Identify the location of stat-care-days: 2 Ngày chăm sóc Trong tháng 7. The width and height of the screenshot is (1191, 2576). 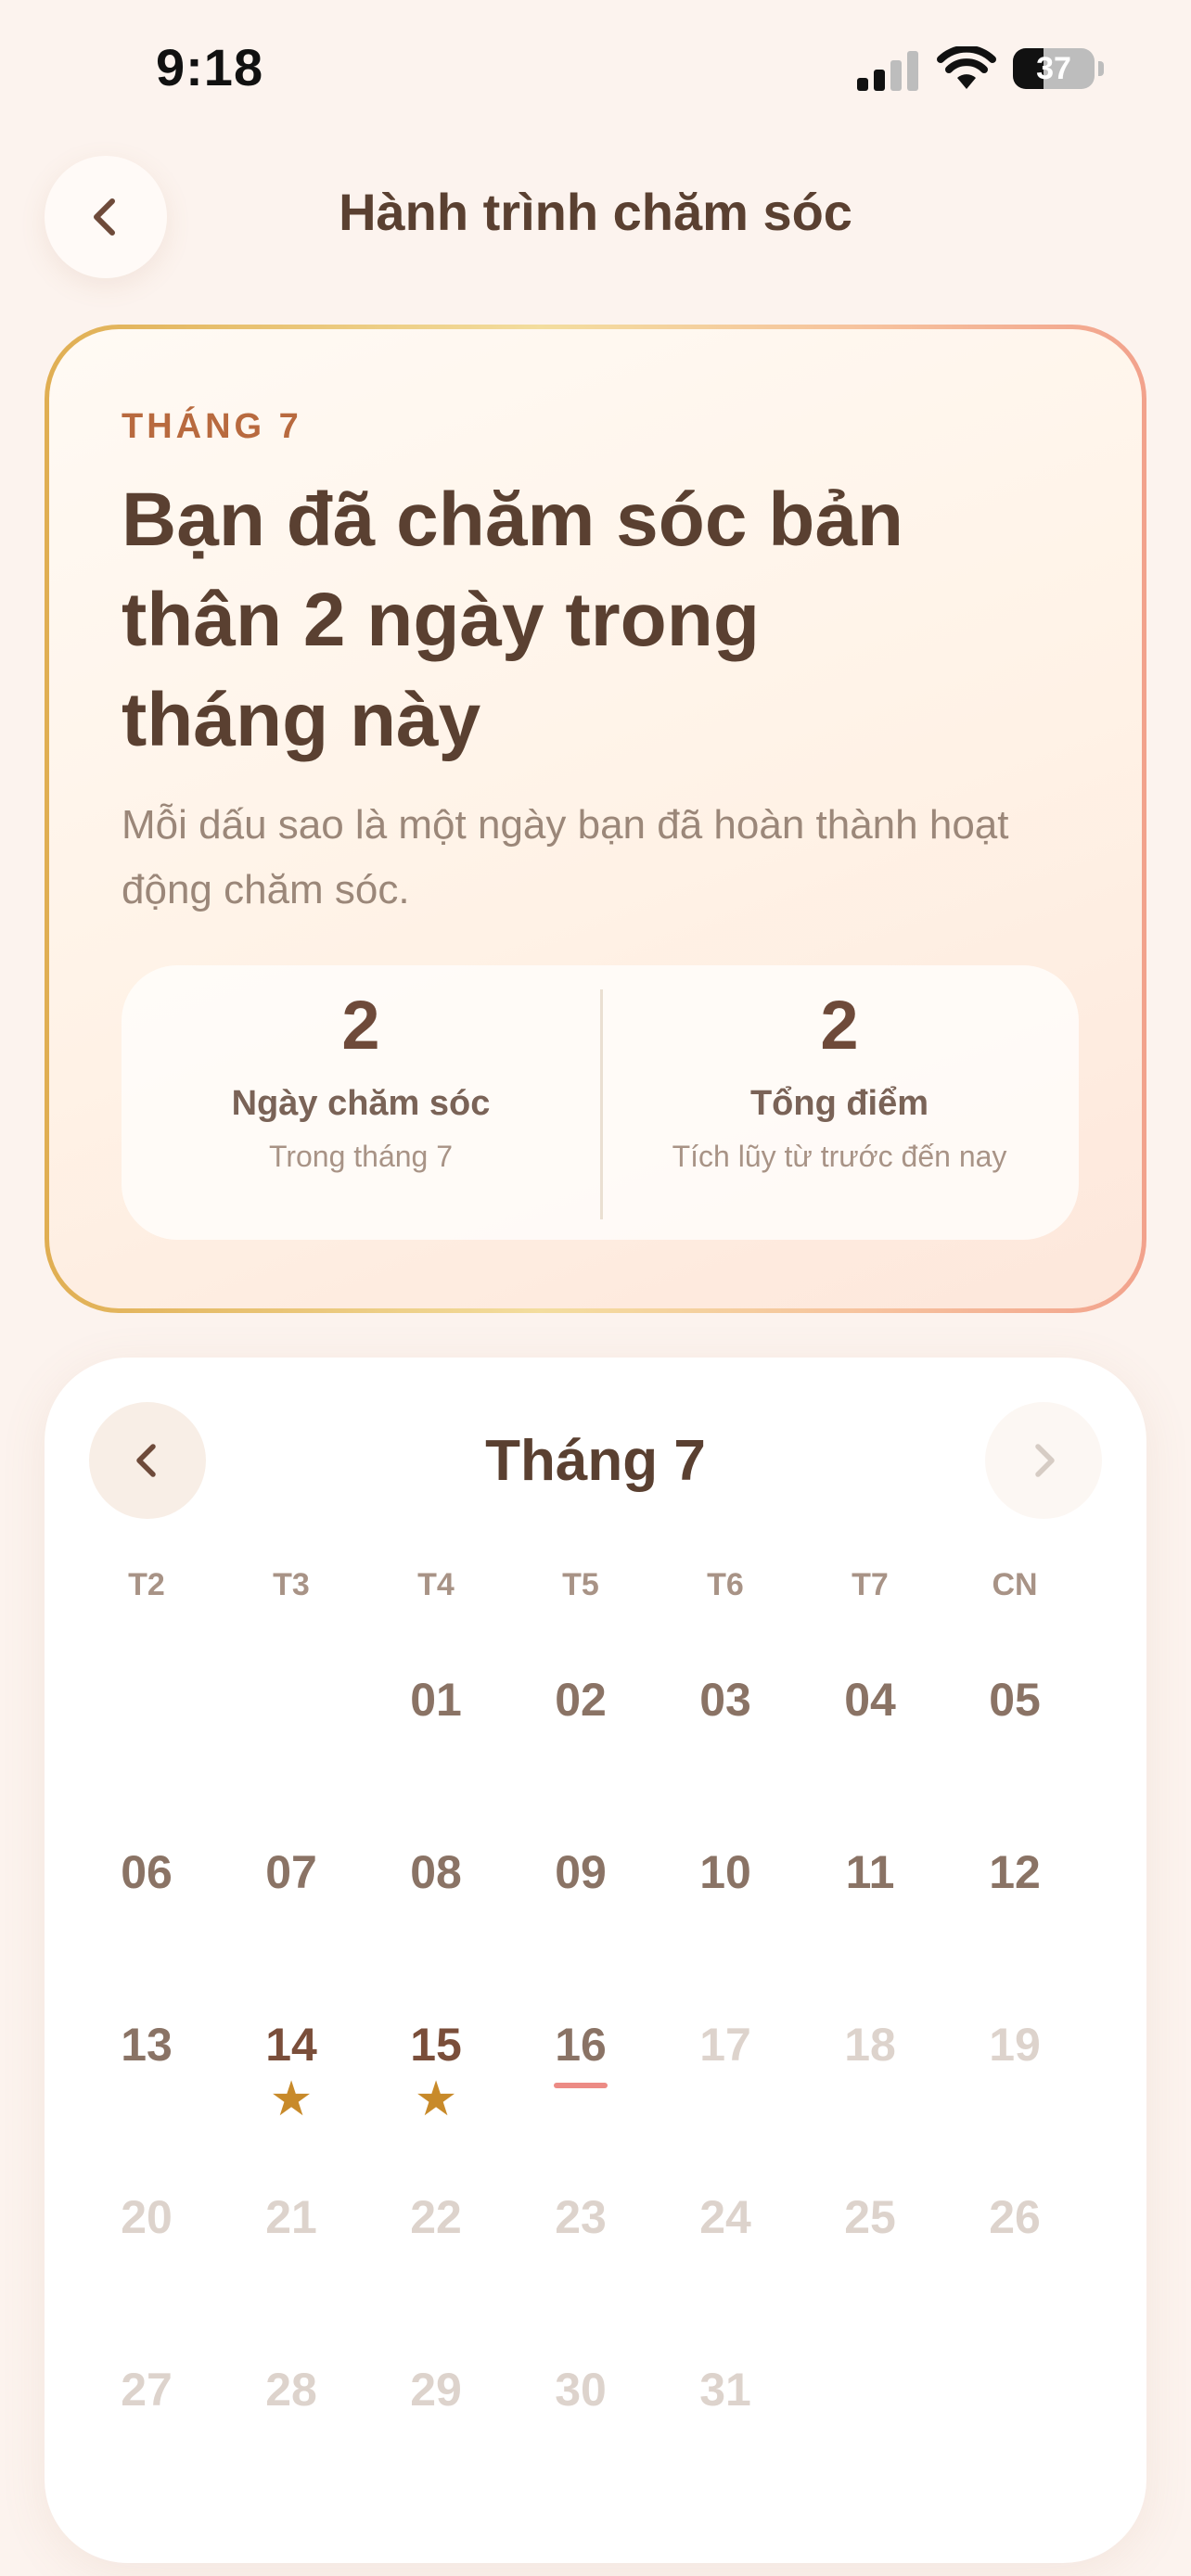
(361, 1102).